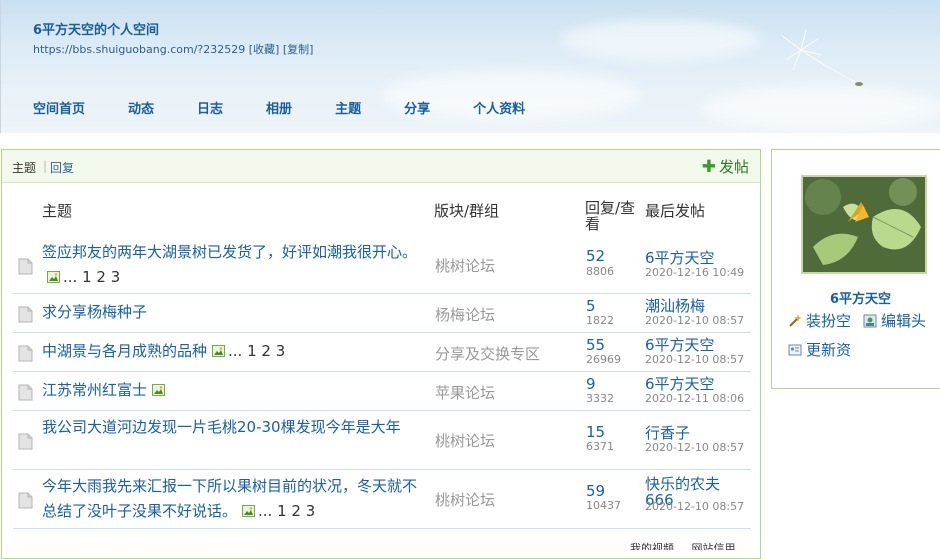 Image resolution: width=940 pixels, height=559 pixels. I want to click on avatar-edit-icon, so click(870, 320).